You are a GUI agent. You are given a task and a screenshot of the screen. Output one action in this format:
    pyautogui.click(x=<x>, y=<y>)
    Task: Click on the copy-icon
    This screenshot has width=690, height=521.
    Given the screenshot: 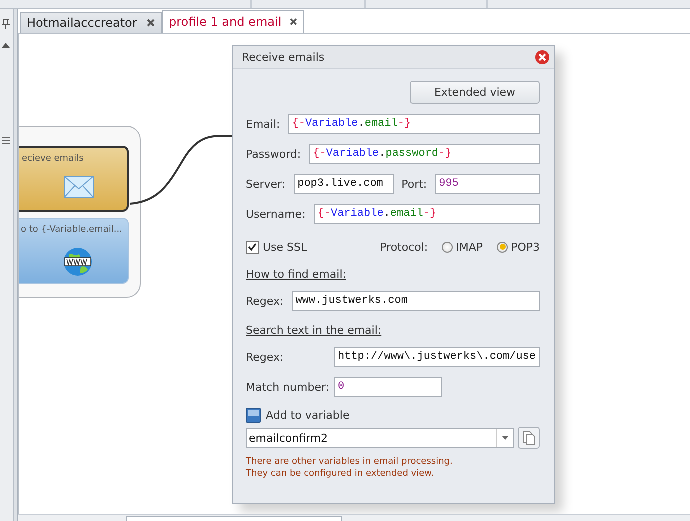 What is the action you would take?
    pyautogui.click(x=529, y=438)
    